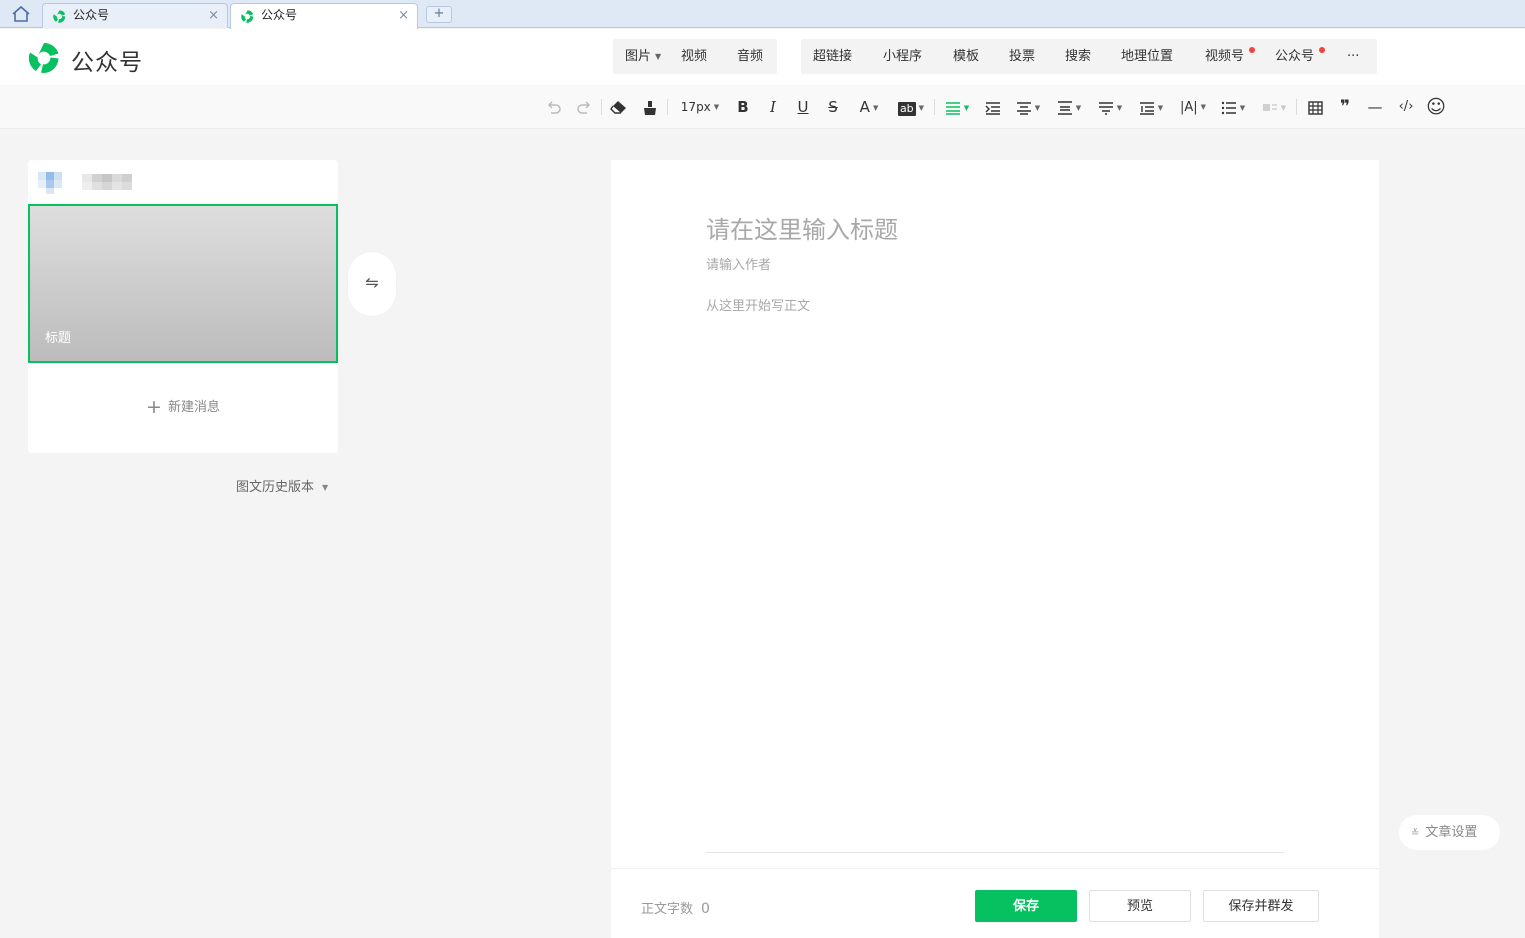  I want to click on insert-more-group: 超链接 小程序 模板 投票 搜索 地理位置 视频号 公众号 ···, so click(1089, 56).